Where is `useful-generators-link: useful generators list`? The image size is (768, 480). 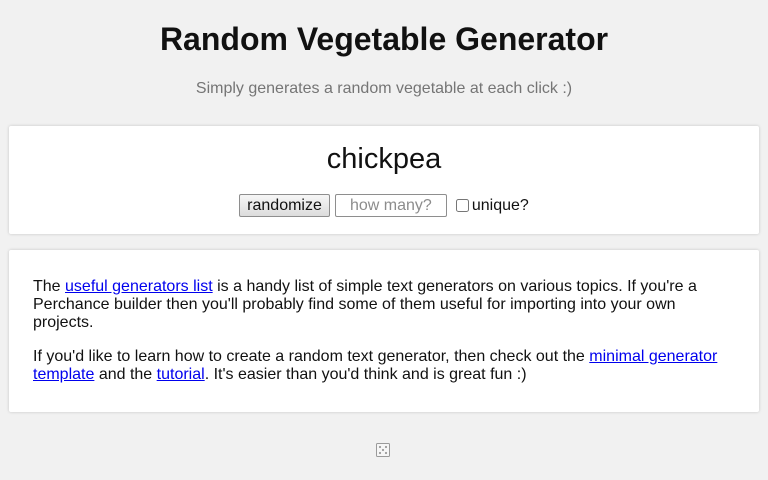
useful-generators-link: useful generators list is located at coordinates (139, 286).